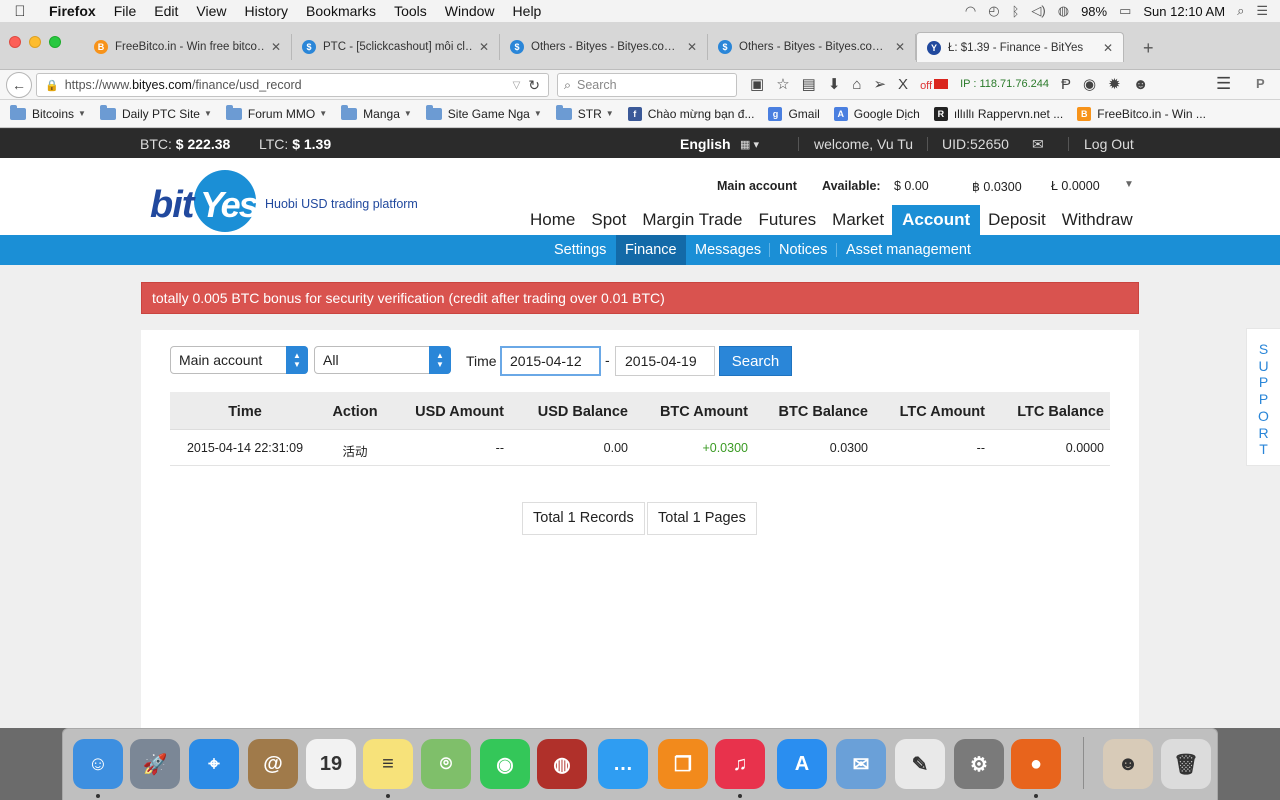  What do you see at coordinates (782, 84) in the screenshot?
I see `bookmark-star-icon: ☆` at bounding box center [782, 84].